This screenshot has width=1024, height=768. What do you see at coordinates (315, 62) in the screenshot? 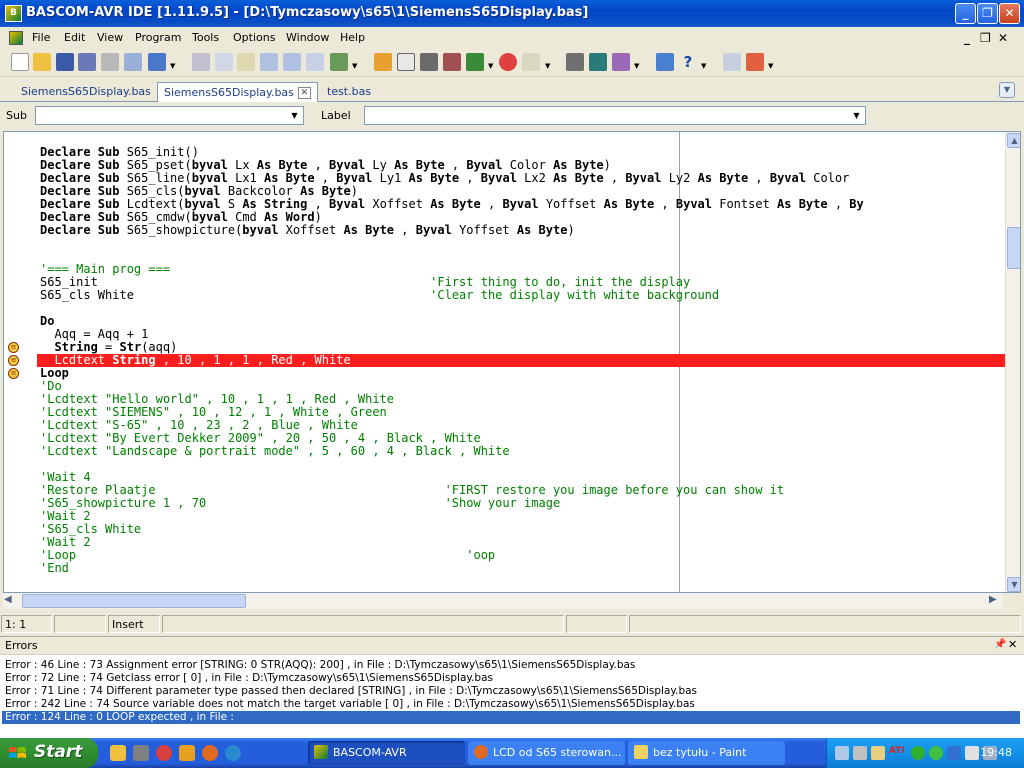
I see `find-icon` at bounding box center [315, 62].